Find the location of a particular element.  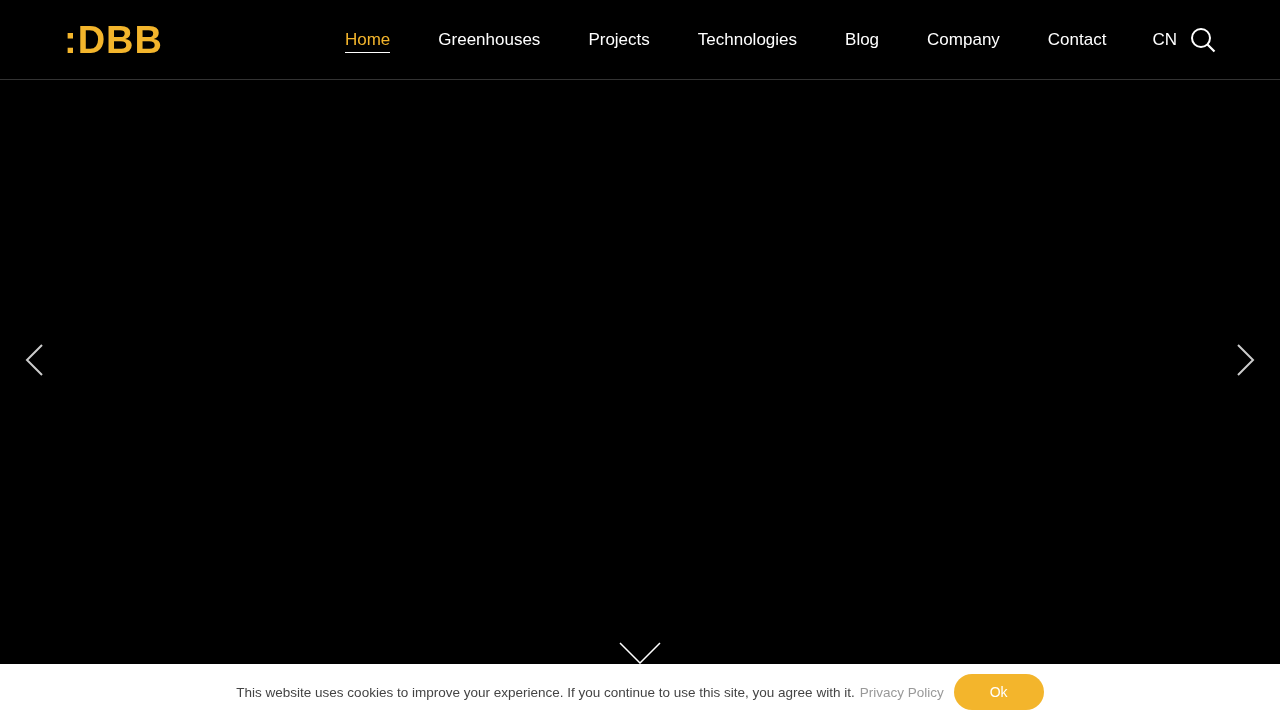

nav-link: Greenhouses is located at coordinates (489, 39).